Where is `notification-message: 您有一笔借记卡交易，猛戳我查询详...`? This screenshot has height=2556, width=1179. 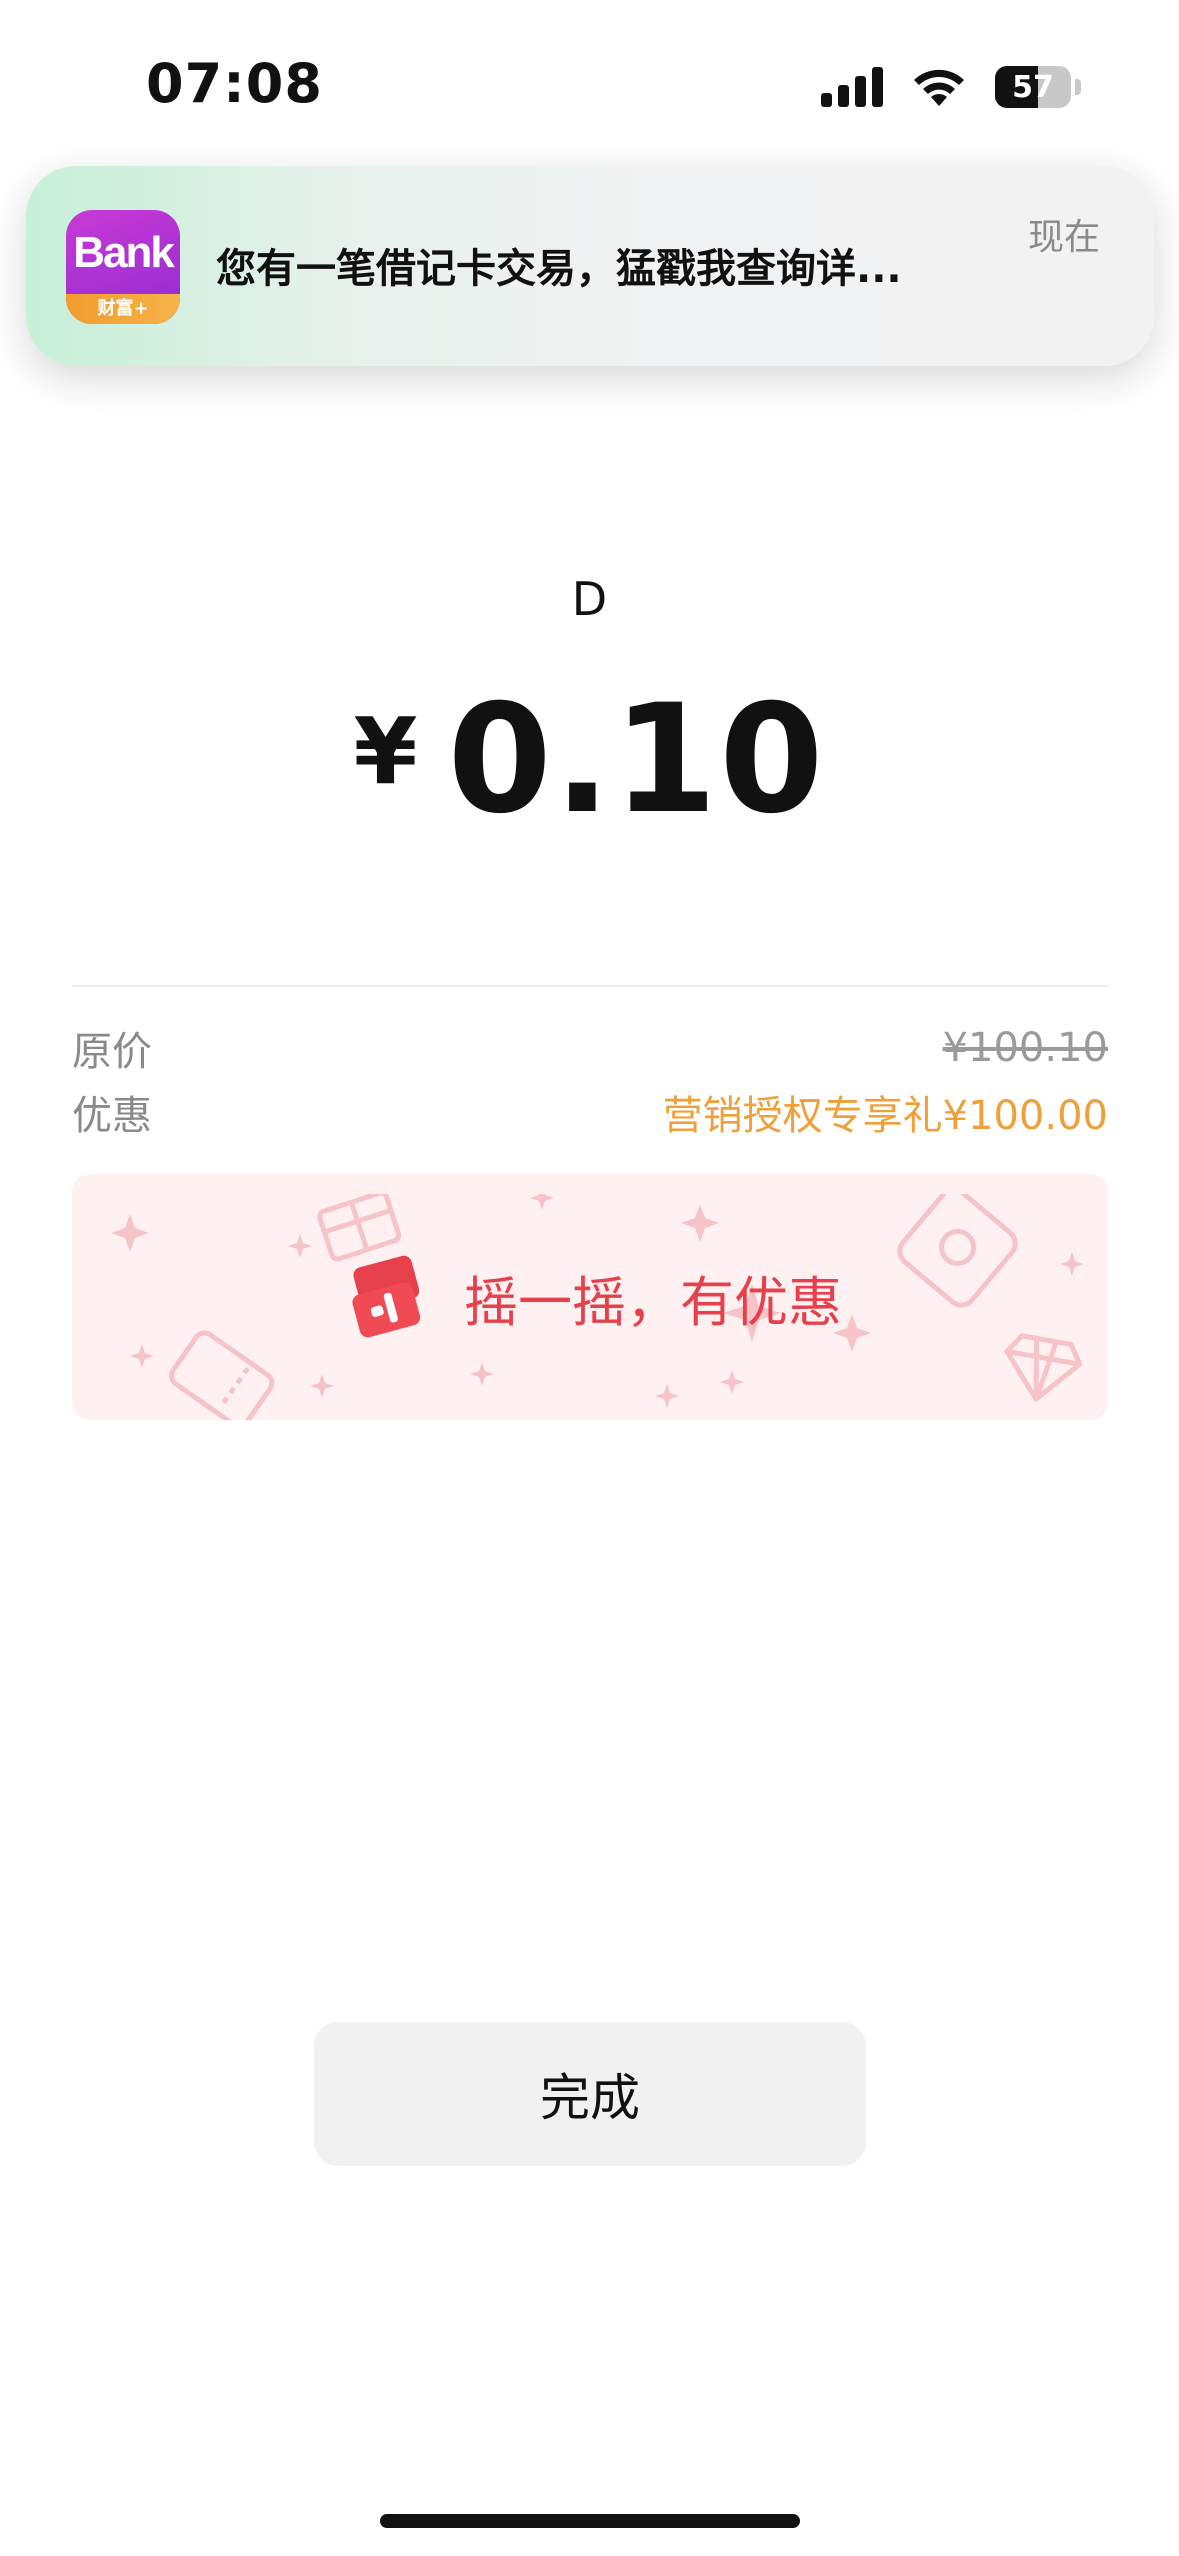
notification-message: 您有一笔借记卡交易，猛戳我查询详... is located at coordinates (559, 269).